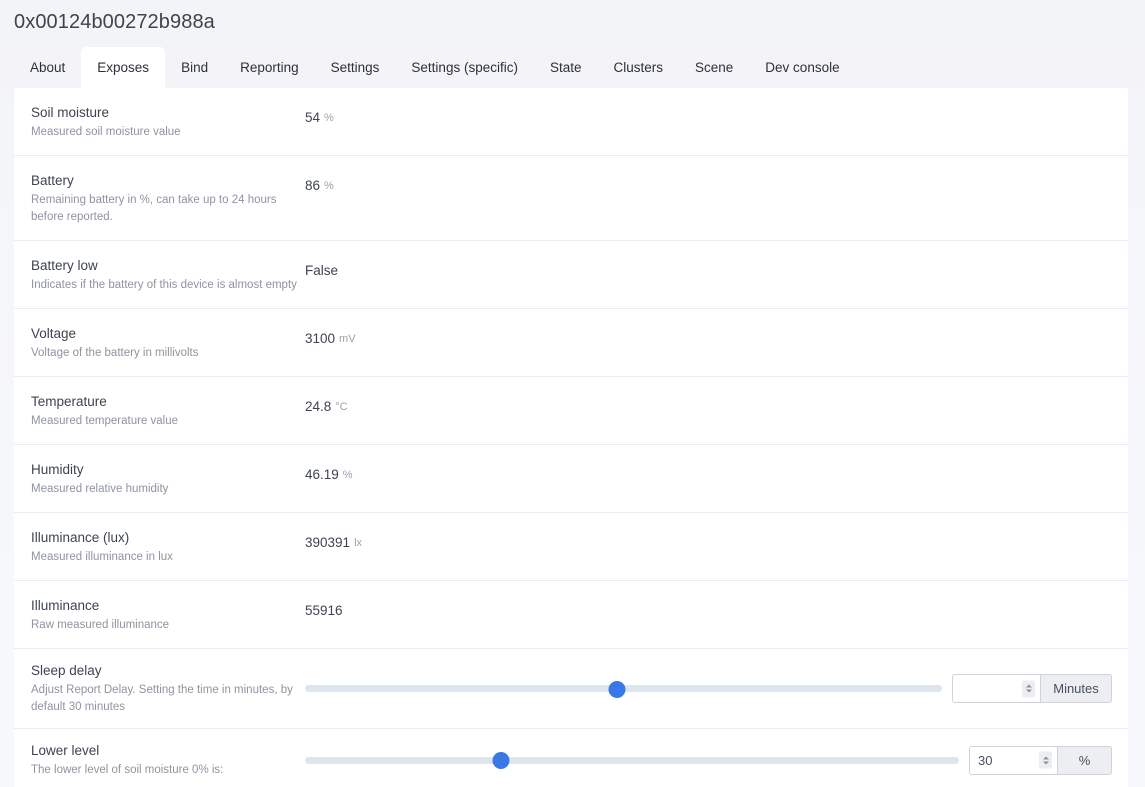 The width and height of the screenshot is (1145, 787). Describe the element at coordinates (355, 67) in the screenshot. I see `tab-settings: Settings` at that location.